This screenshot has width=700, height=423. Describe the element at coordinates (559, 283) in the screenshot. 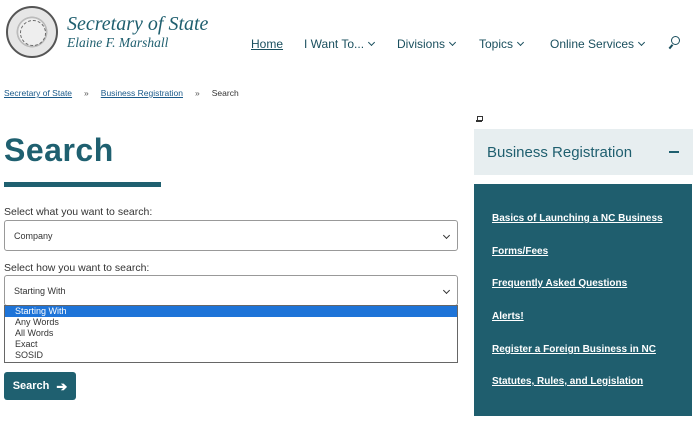

I see `sidebar-link-faq: Frequently Asked Questions` at that location.